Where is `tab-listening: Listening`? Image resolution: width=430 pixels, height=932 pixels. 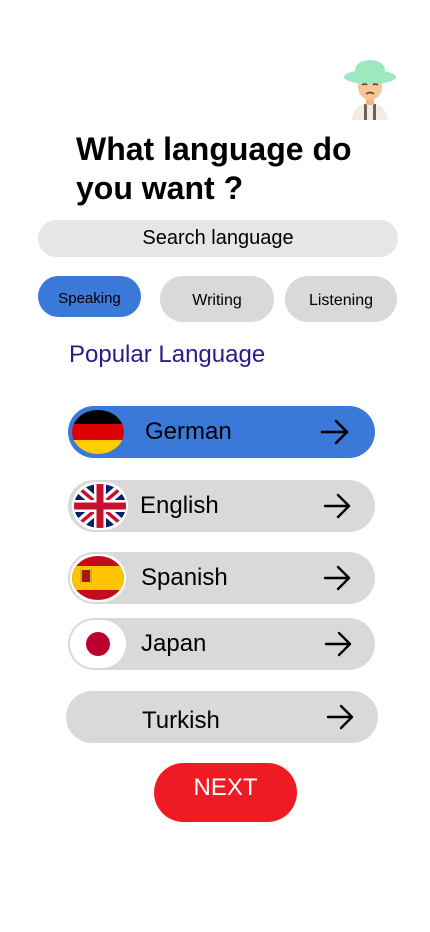
tab-listening: Listening is located at coordinates (341, 299).